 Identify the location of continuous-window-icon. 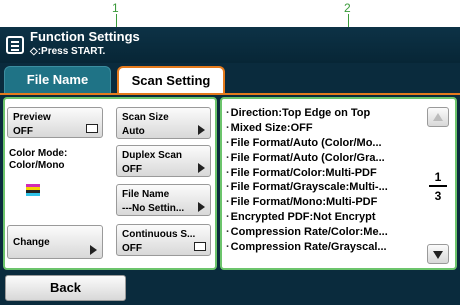
(200, 246).